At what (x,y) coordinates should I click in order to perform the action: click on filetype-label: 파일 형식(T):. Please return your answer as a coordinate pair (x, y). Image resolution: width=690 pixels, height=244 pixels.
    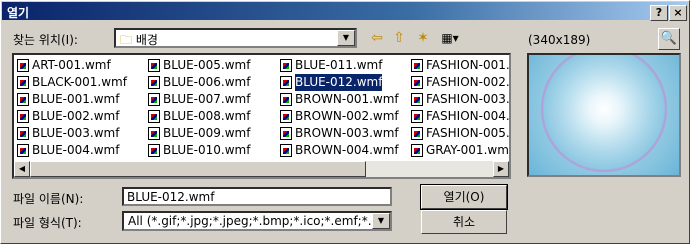
    Looking at the image, I should click on (47, 223).